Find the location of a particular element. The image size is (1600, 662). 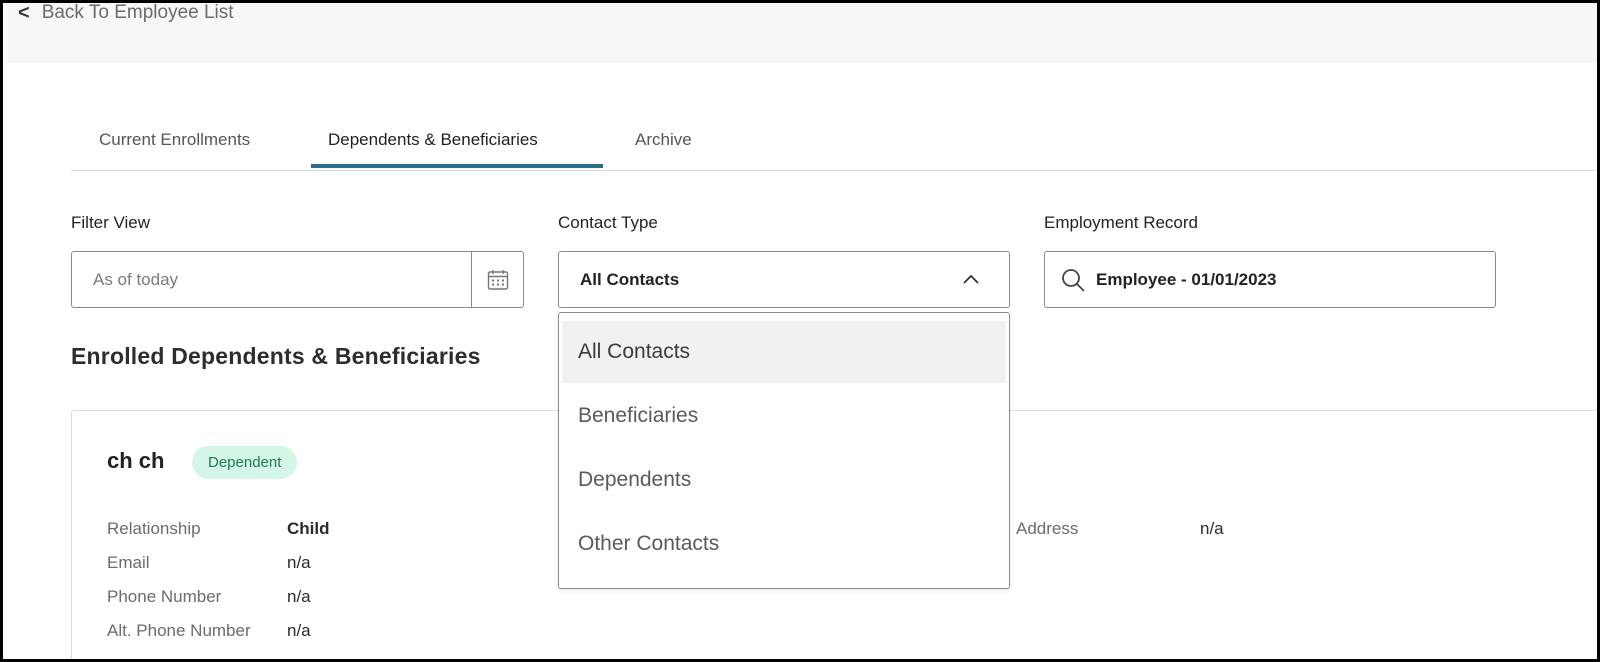

back-to-employee-list-link: < Back To Employee List is located at coordinates (126, 13).